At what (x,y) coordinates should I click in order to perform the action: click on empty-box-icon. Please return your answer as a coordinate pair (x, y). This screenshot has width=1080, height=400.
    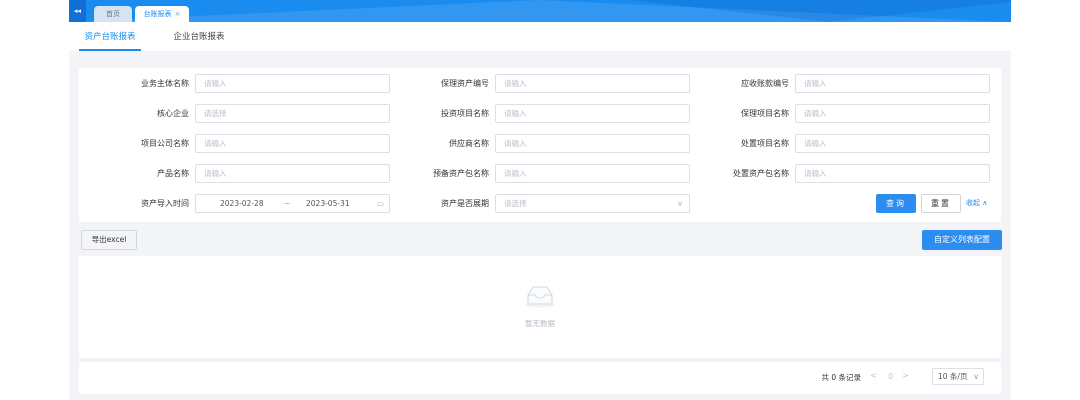
    Looking at the image, I should click on (540, 297).